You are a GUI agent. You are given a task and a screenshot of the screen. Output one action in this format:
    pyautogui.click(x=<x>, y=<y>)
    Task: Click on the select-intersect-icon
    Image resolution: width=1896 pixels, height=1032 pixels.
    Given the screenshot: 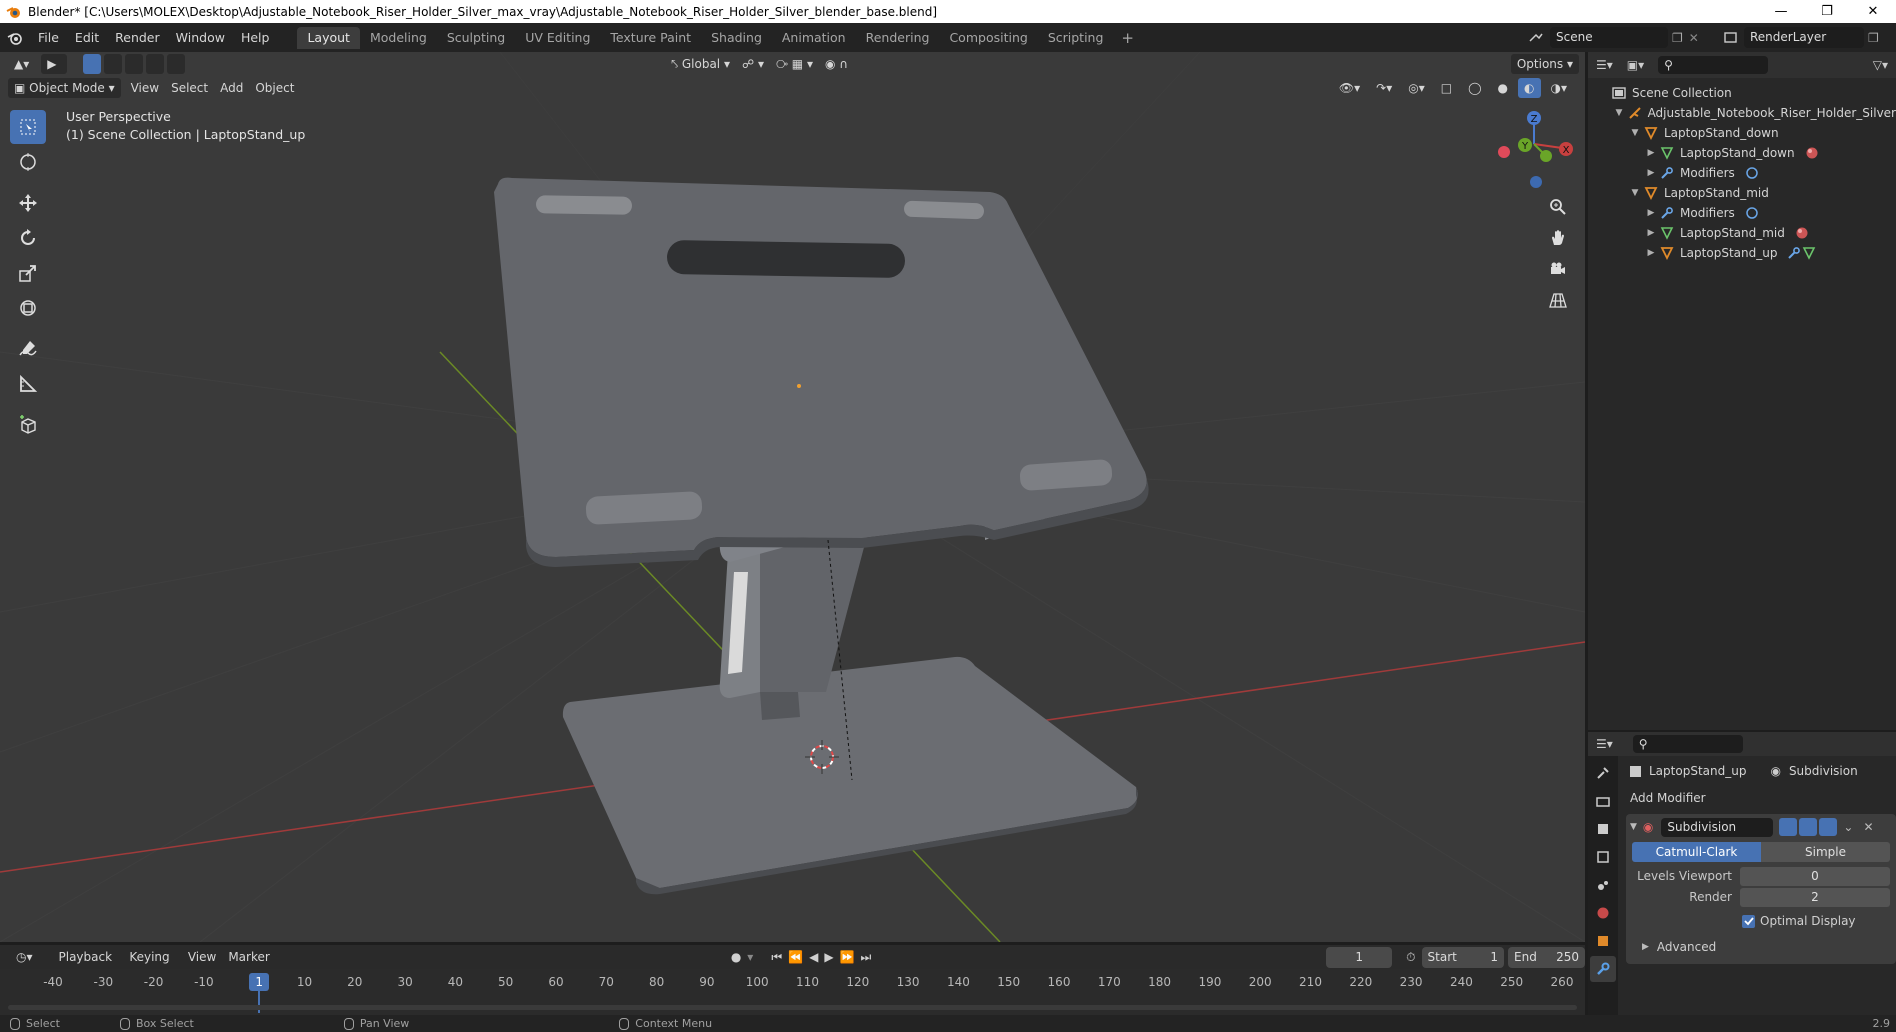 What is the action you would take?
    pyautogui.click(x=176, y=64)
    